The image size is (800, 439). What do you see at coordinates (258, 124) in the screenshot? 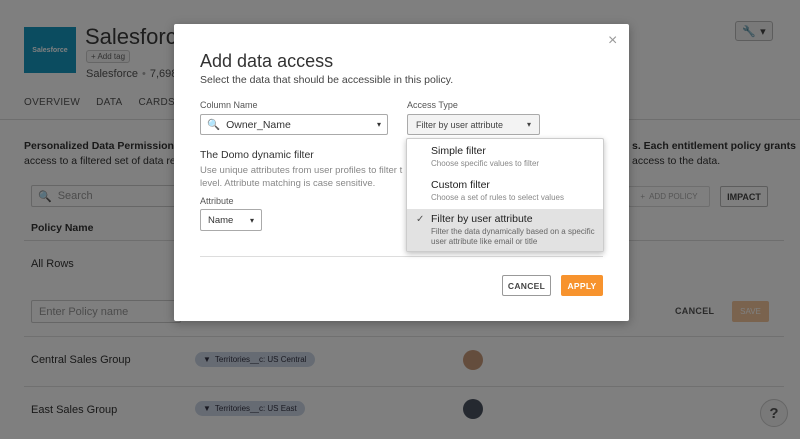
I see `column-name-value: Owner_Name` at bounding box center [258, 124].